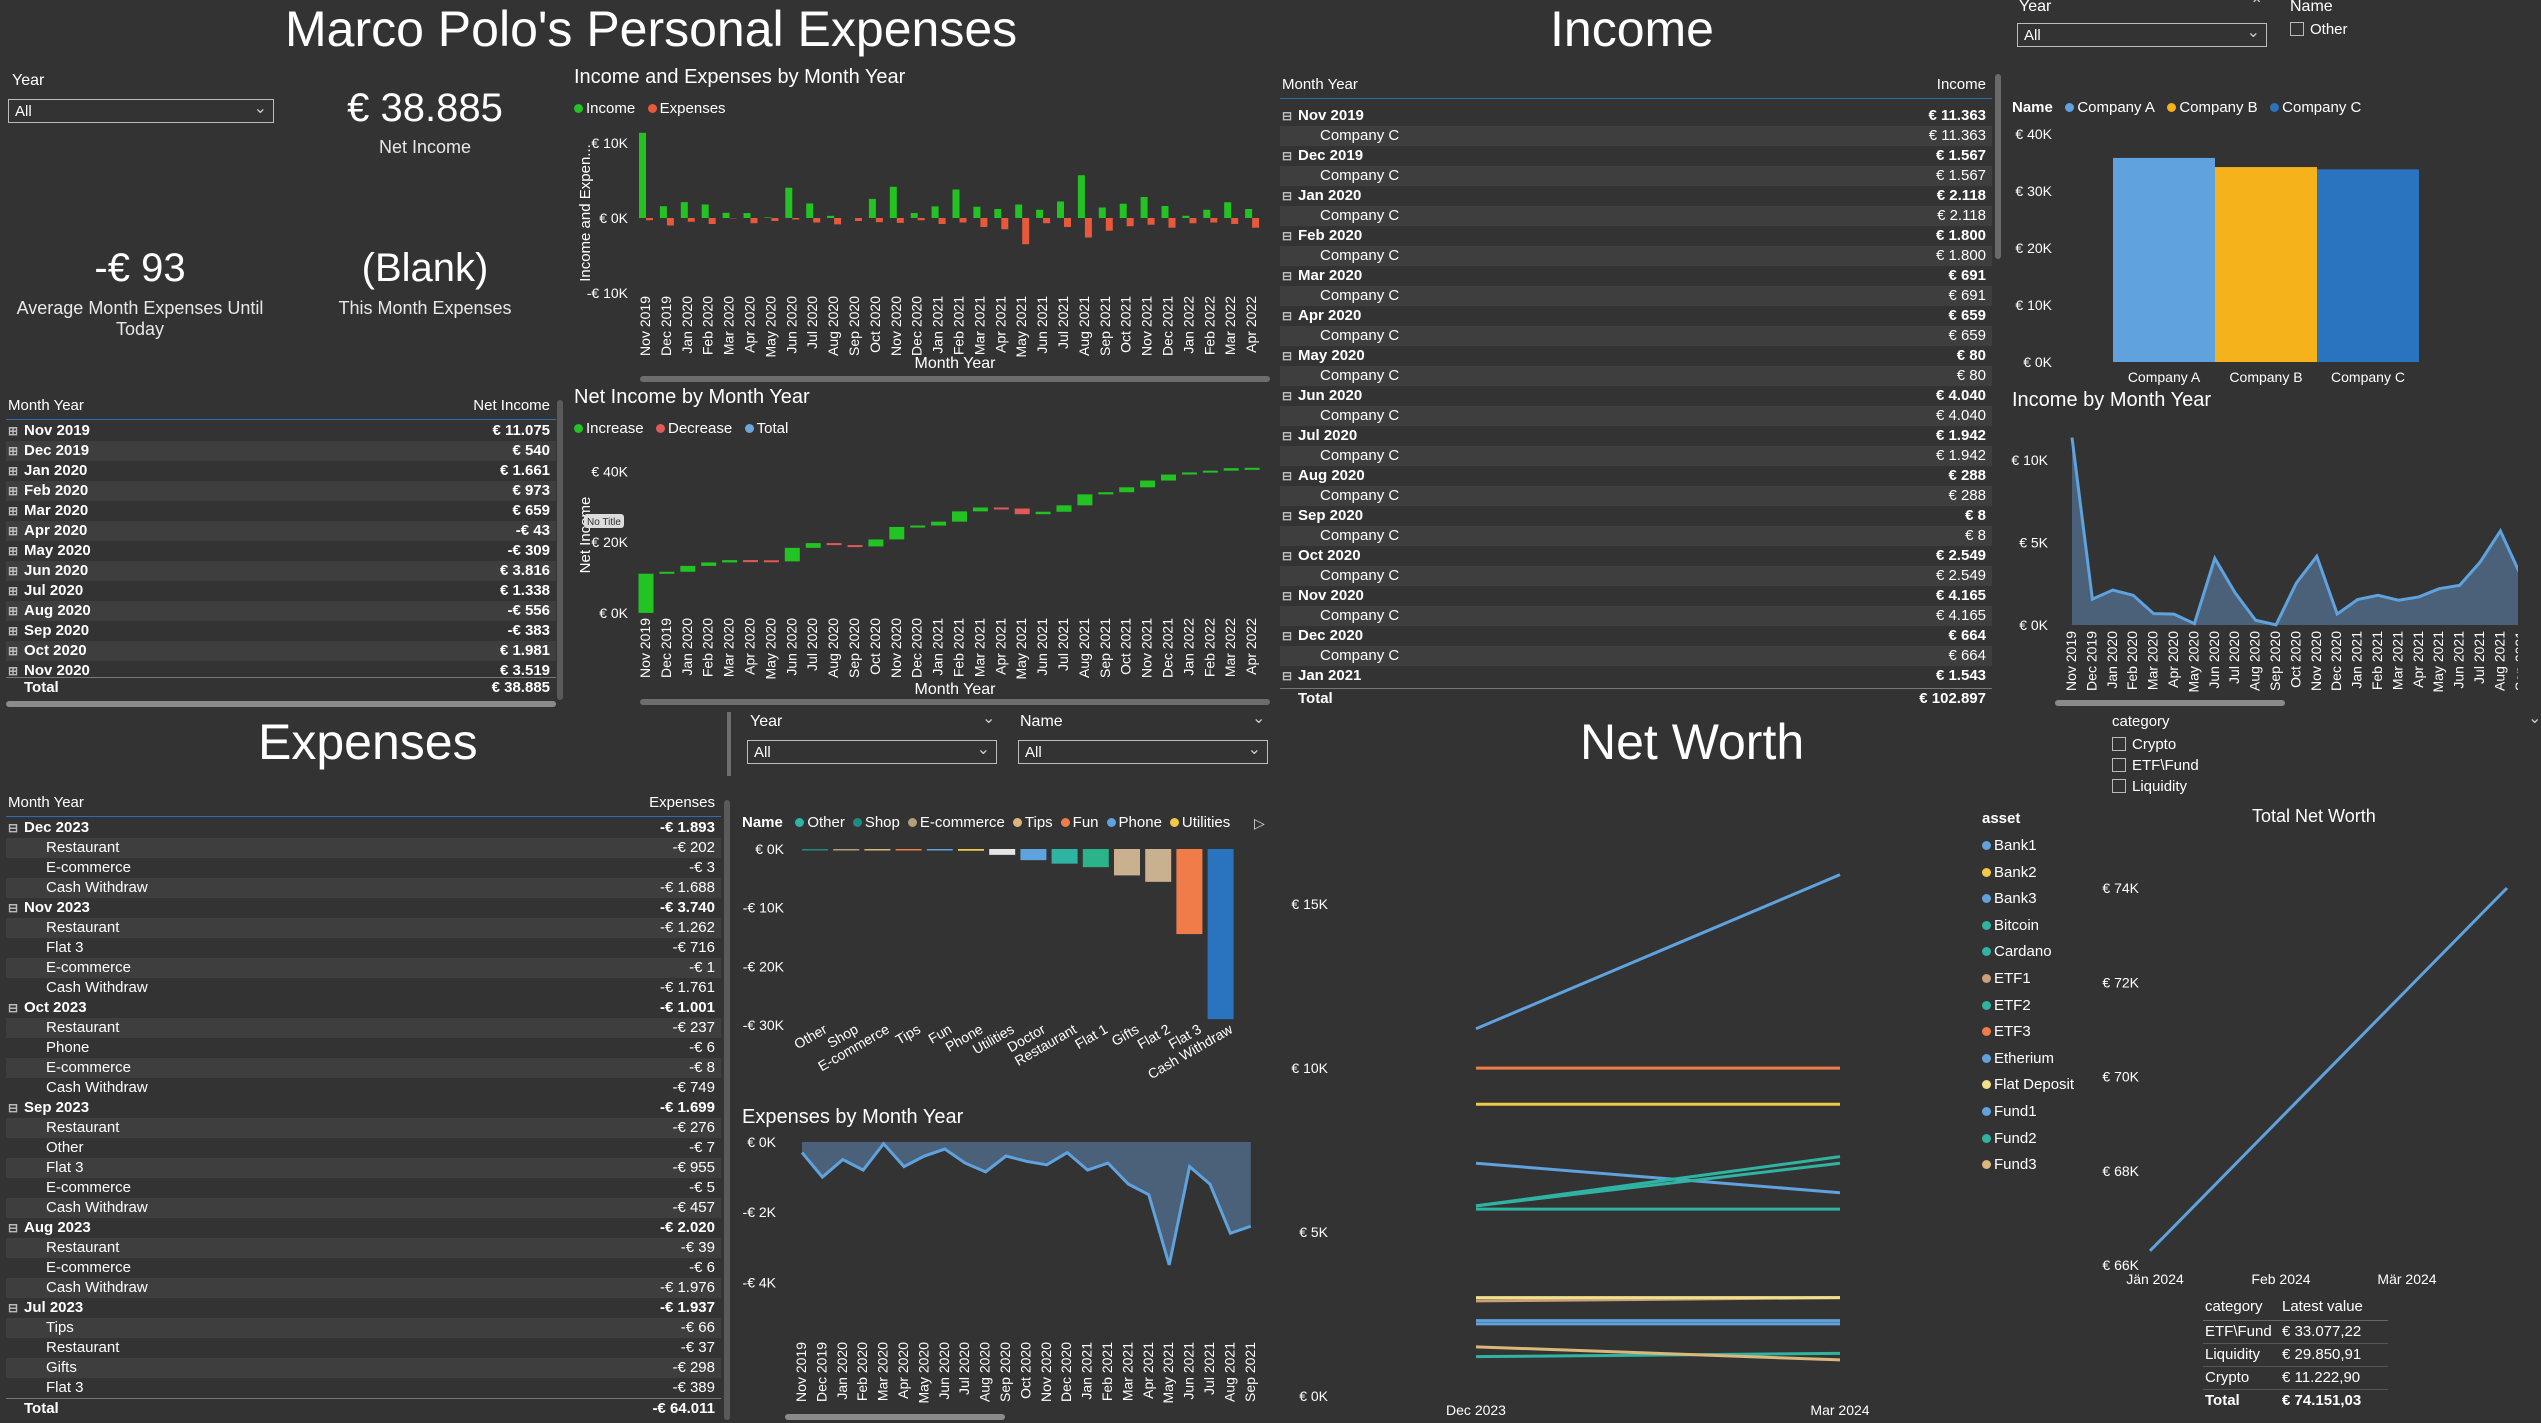 This screenshot has height=1423, width=2541. Describe the element at coordinates (1636, 636) in the screenshot. I see `table-row: ⊟ Dec 2020 € 664` at that location.